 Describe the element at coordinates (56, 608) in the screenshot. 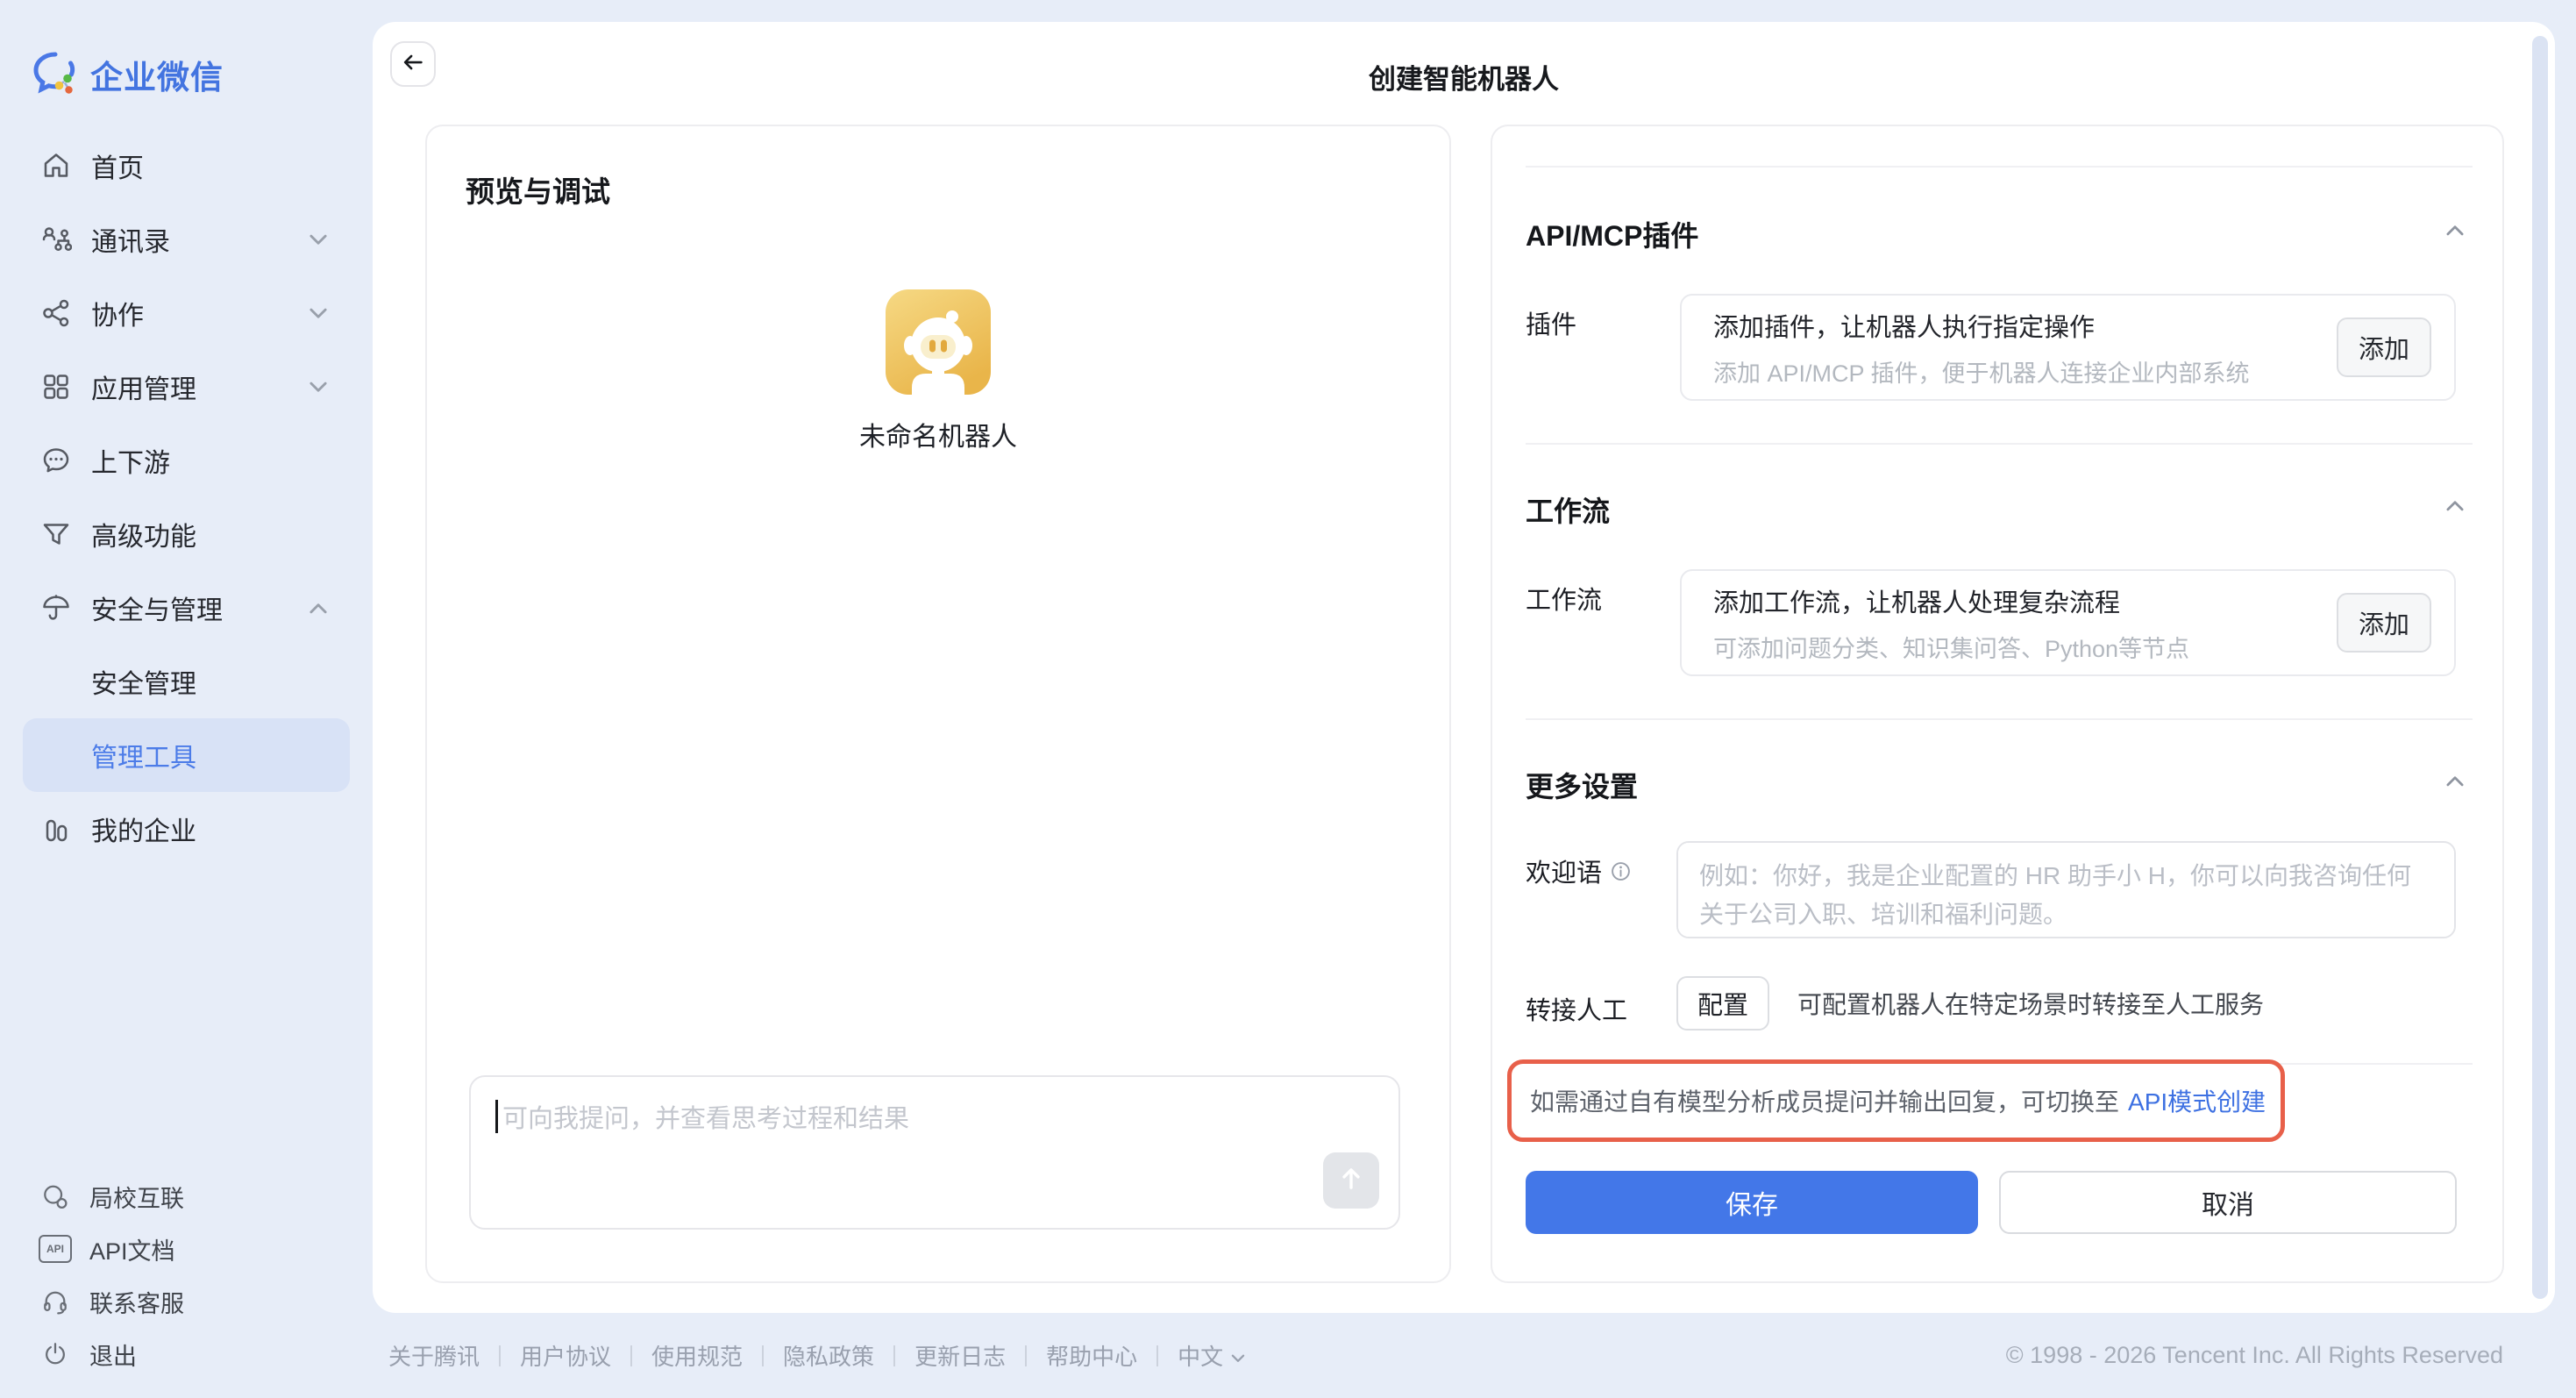

I see `umbrella-icon` at that location.